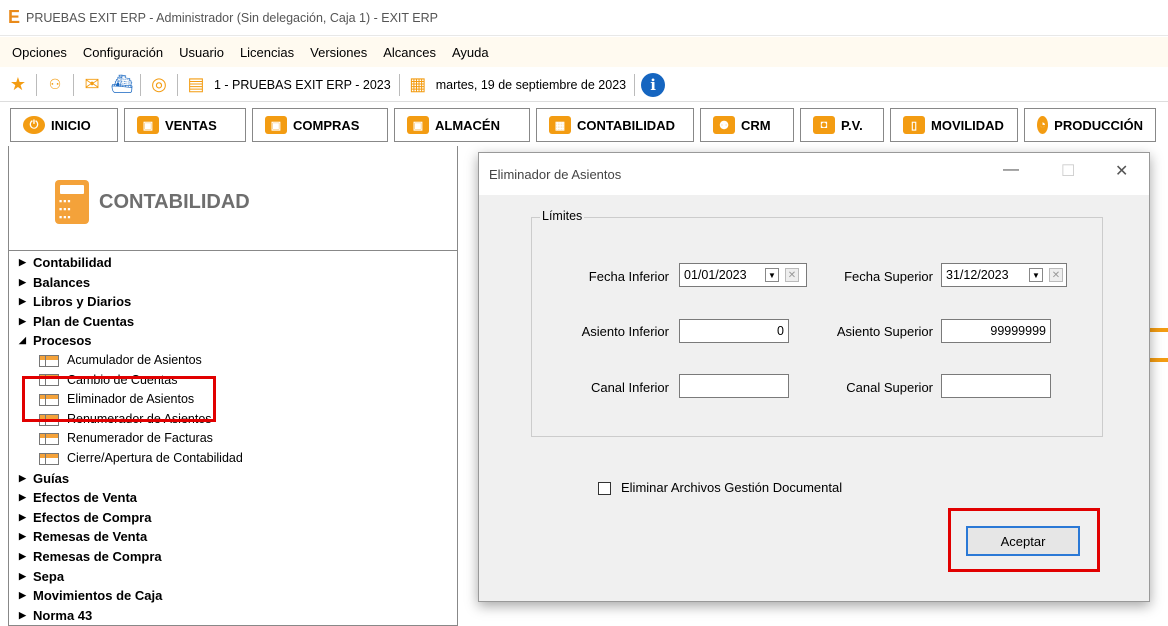 The image size is (1168, 626). What do you see at coordinates (734, 331) in the screenshot?
I see `asiento-inferior-input: 0` at bounding box center [734, 331].